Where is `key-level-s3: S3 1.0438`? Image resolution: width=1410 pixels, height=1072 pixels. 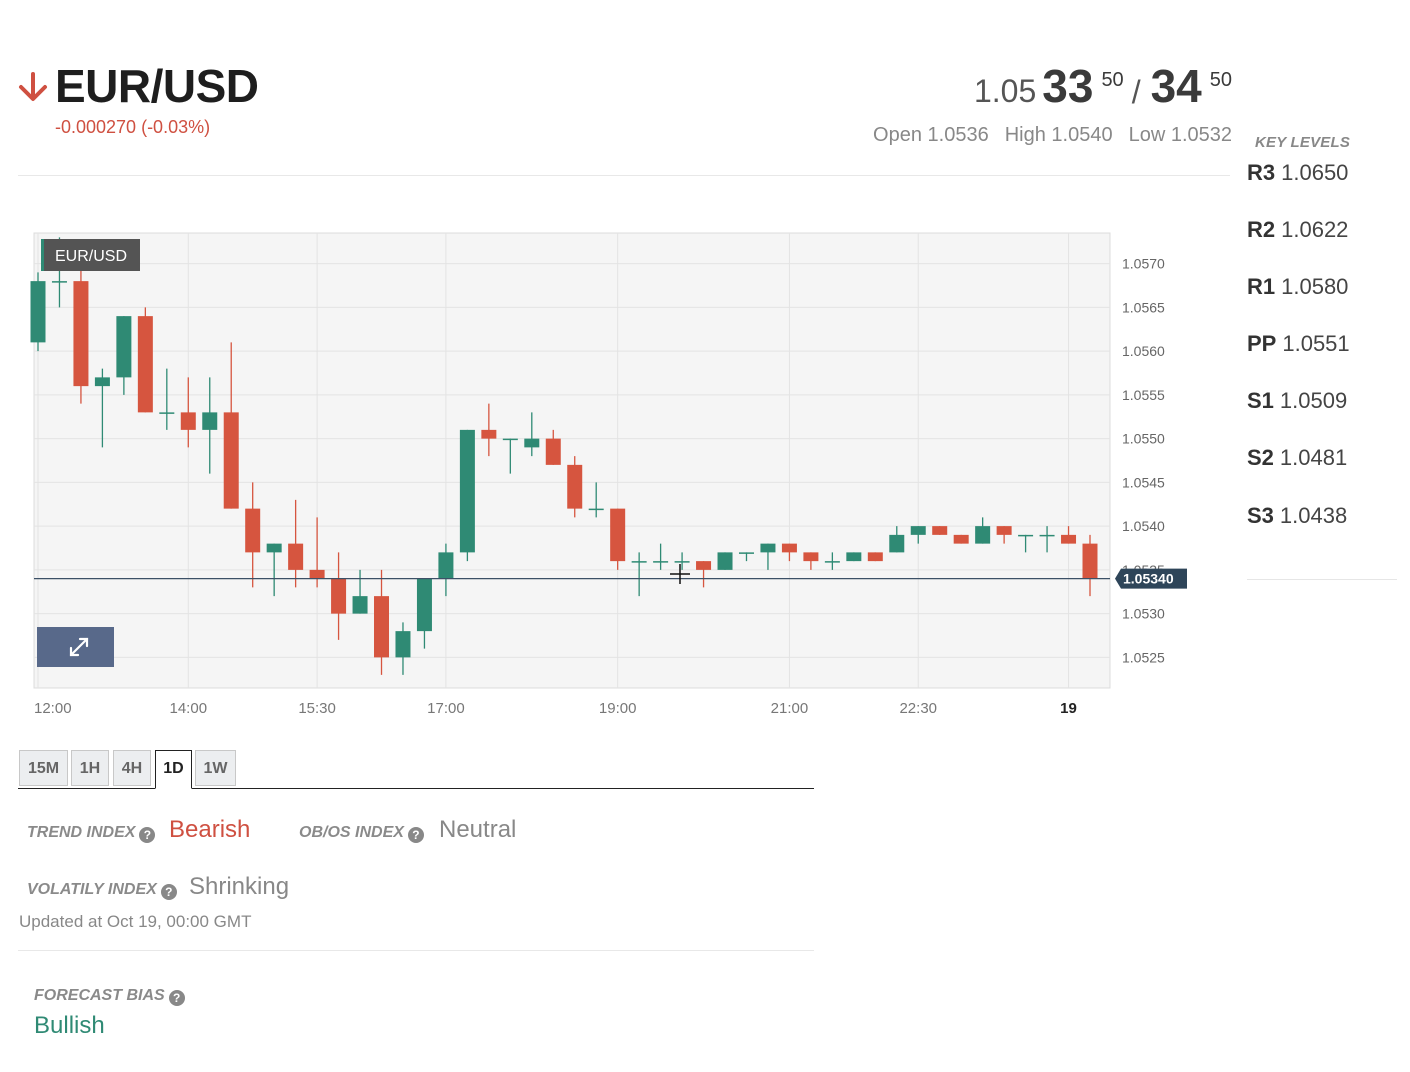 key-level-s3: S3 1.0438 is located at coordinates (1297, 515).